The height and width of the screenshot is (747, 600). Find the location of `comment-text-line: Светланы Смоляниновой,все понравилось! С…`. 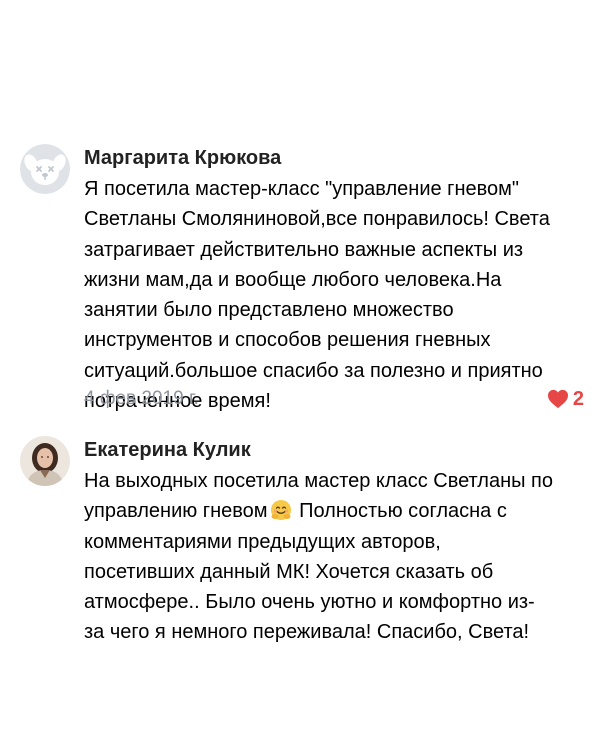

comment-text-line: Светланы Смоляниновой,все понравилось! С… is located at coordinates (317, 219).